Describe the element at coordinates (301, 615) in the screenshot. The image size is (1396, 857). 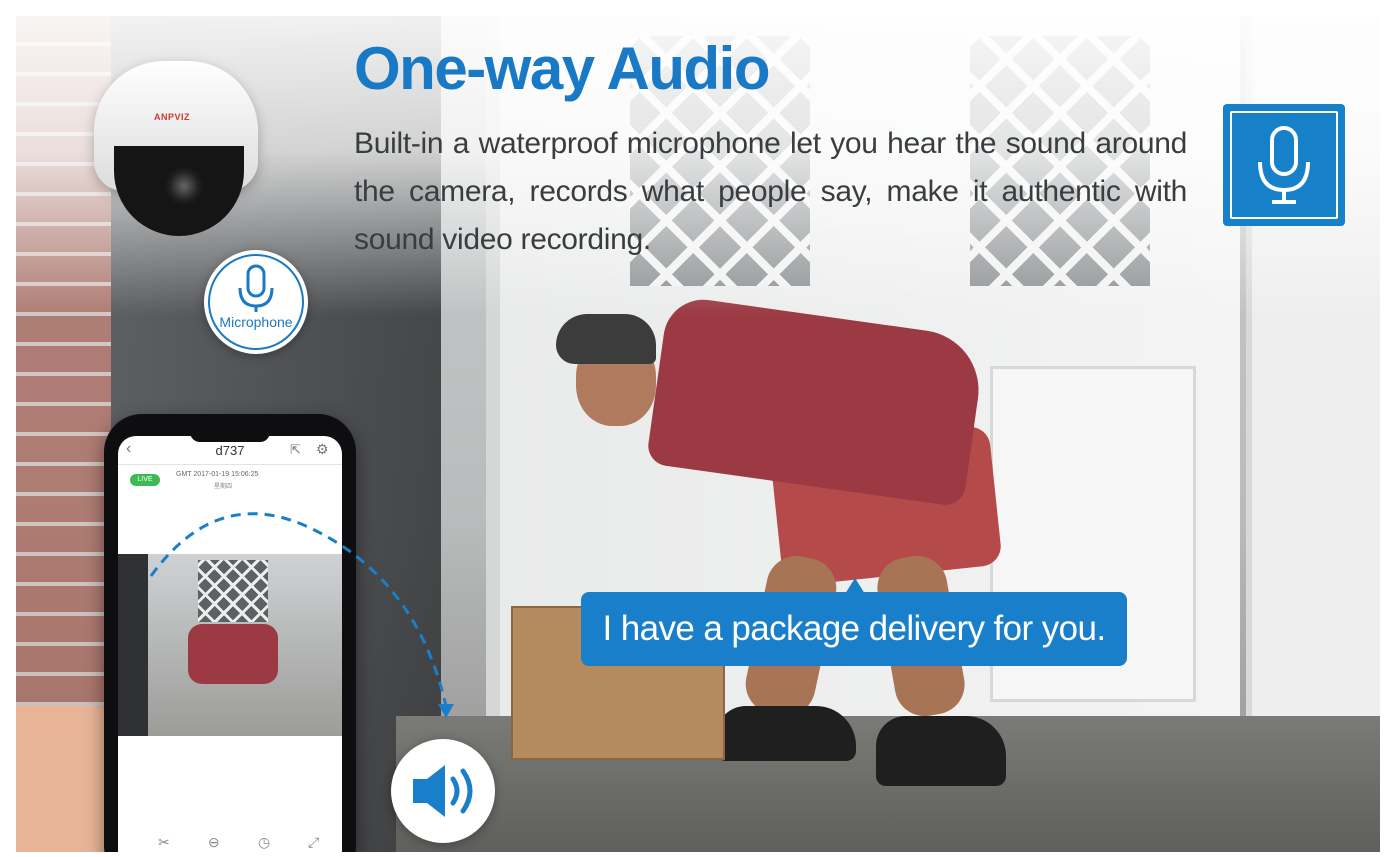
I see `audio-flow-arrow` at that location.